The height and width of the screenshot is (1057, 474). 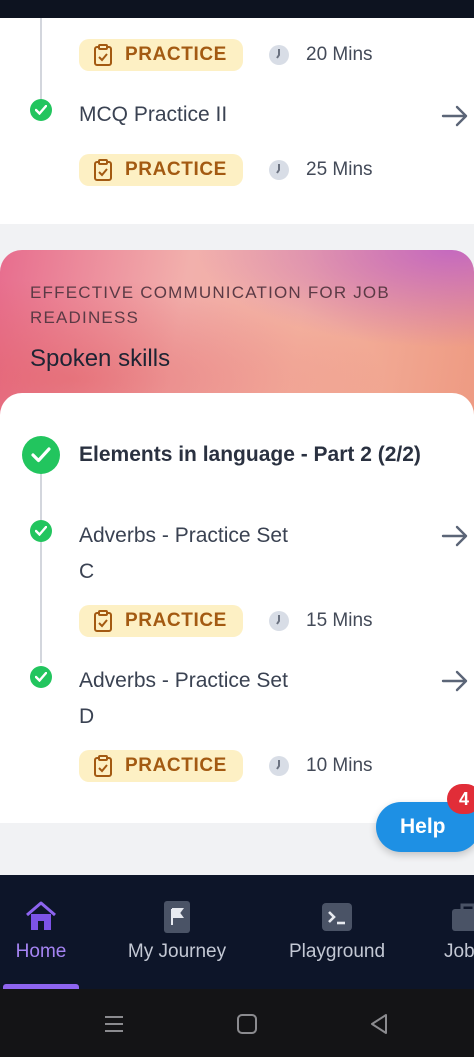 I want to click on system-navigation-bar, so click(x=237, y=1023).